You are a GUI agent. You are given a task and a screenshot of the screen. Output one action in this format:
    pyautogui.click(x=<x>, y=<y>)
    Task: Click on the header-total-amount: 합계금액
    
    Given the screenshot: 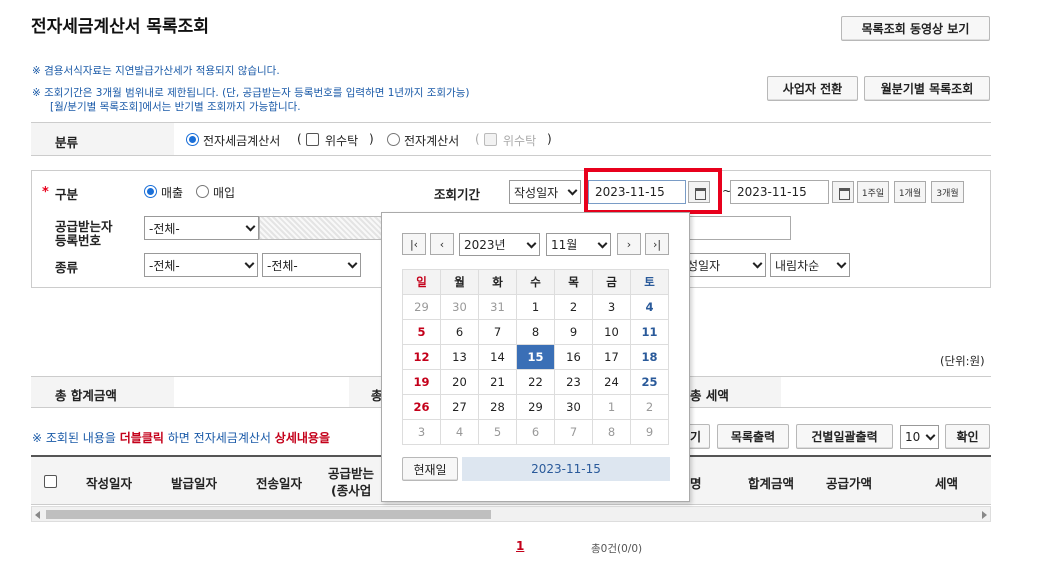 What is the action you would take?
    pyautogui.click(x=771, y=483)
    